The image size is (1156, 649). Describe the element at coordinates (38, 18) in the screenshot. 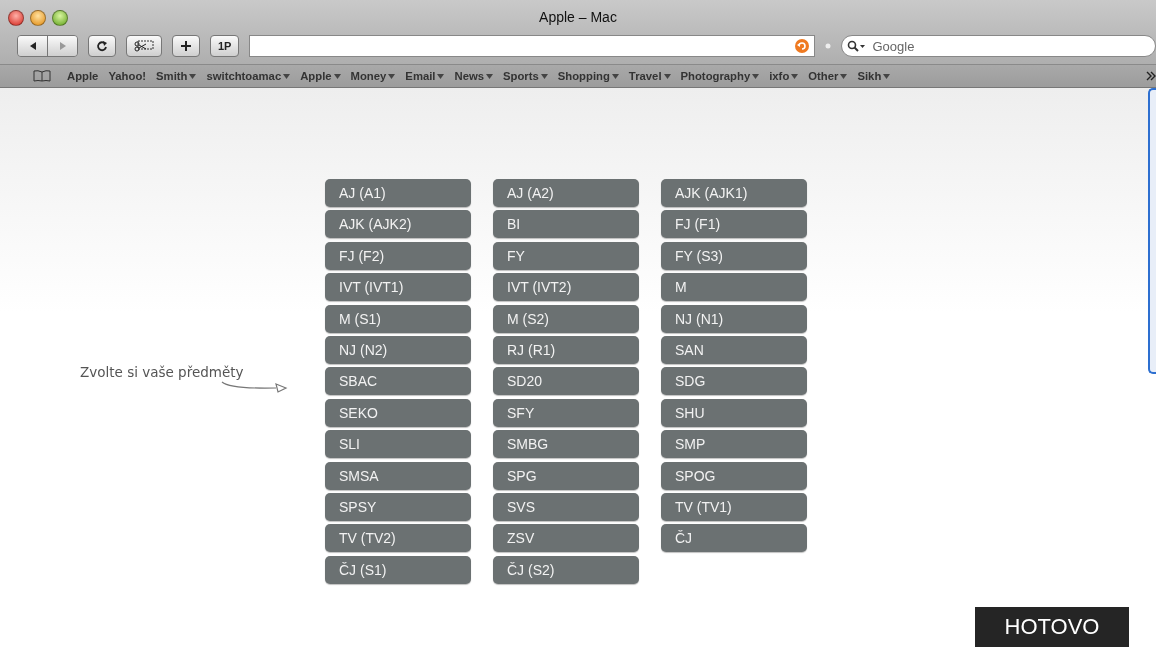

I see `minimize-icon` at that location.